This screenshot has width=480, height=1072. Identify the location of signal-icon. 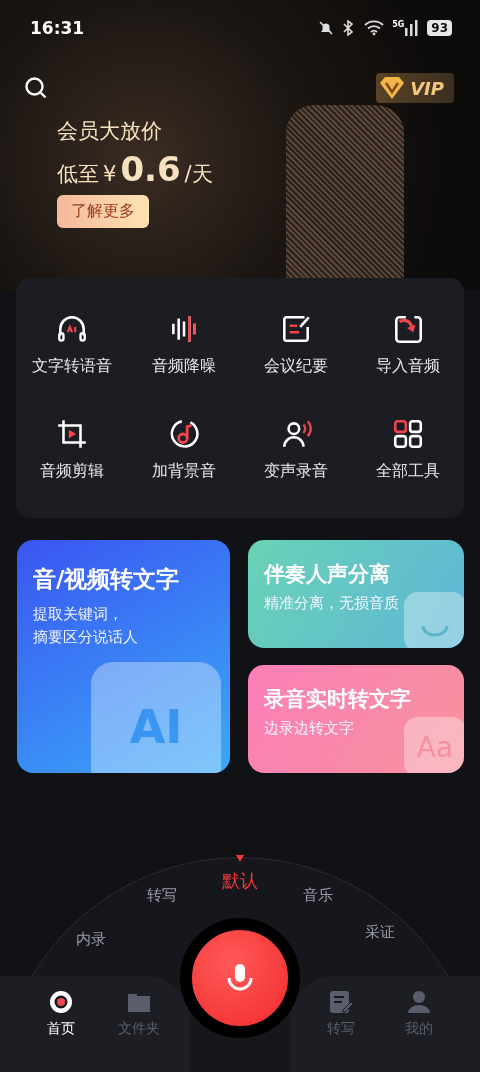
(412, 27).